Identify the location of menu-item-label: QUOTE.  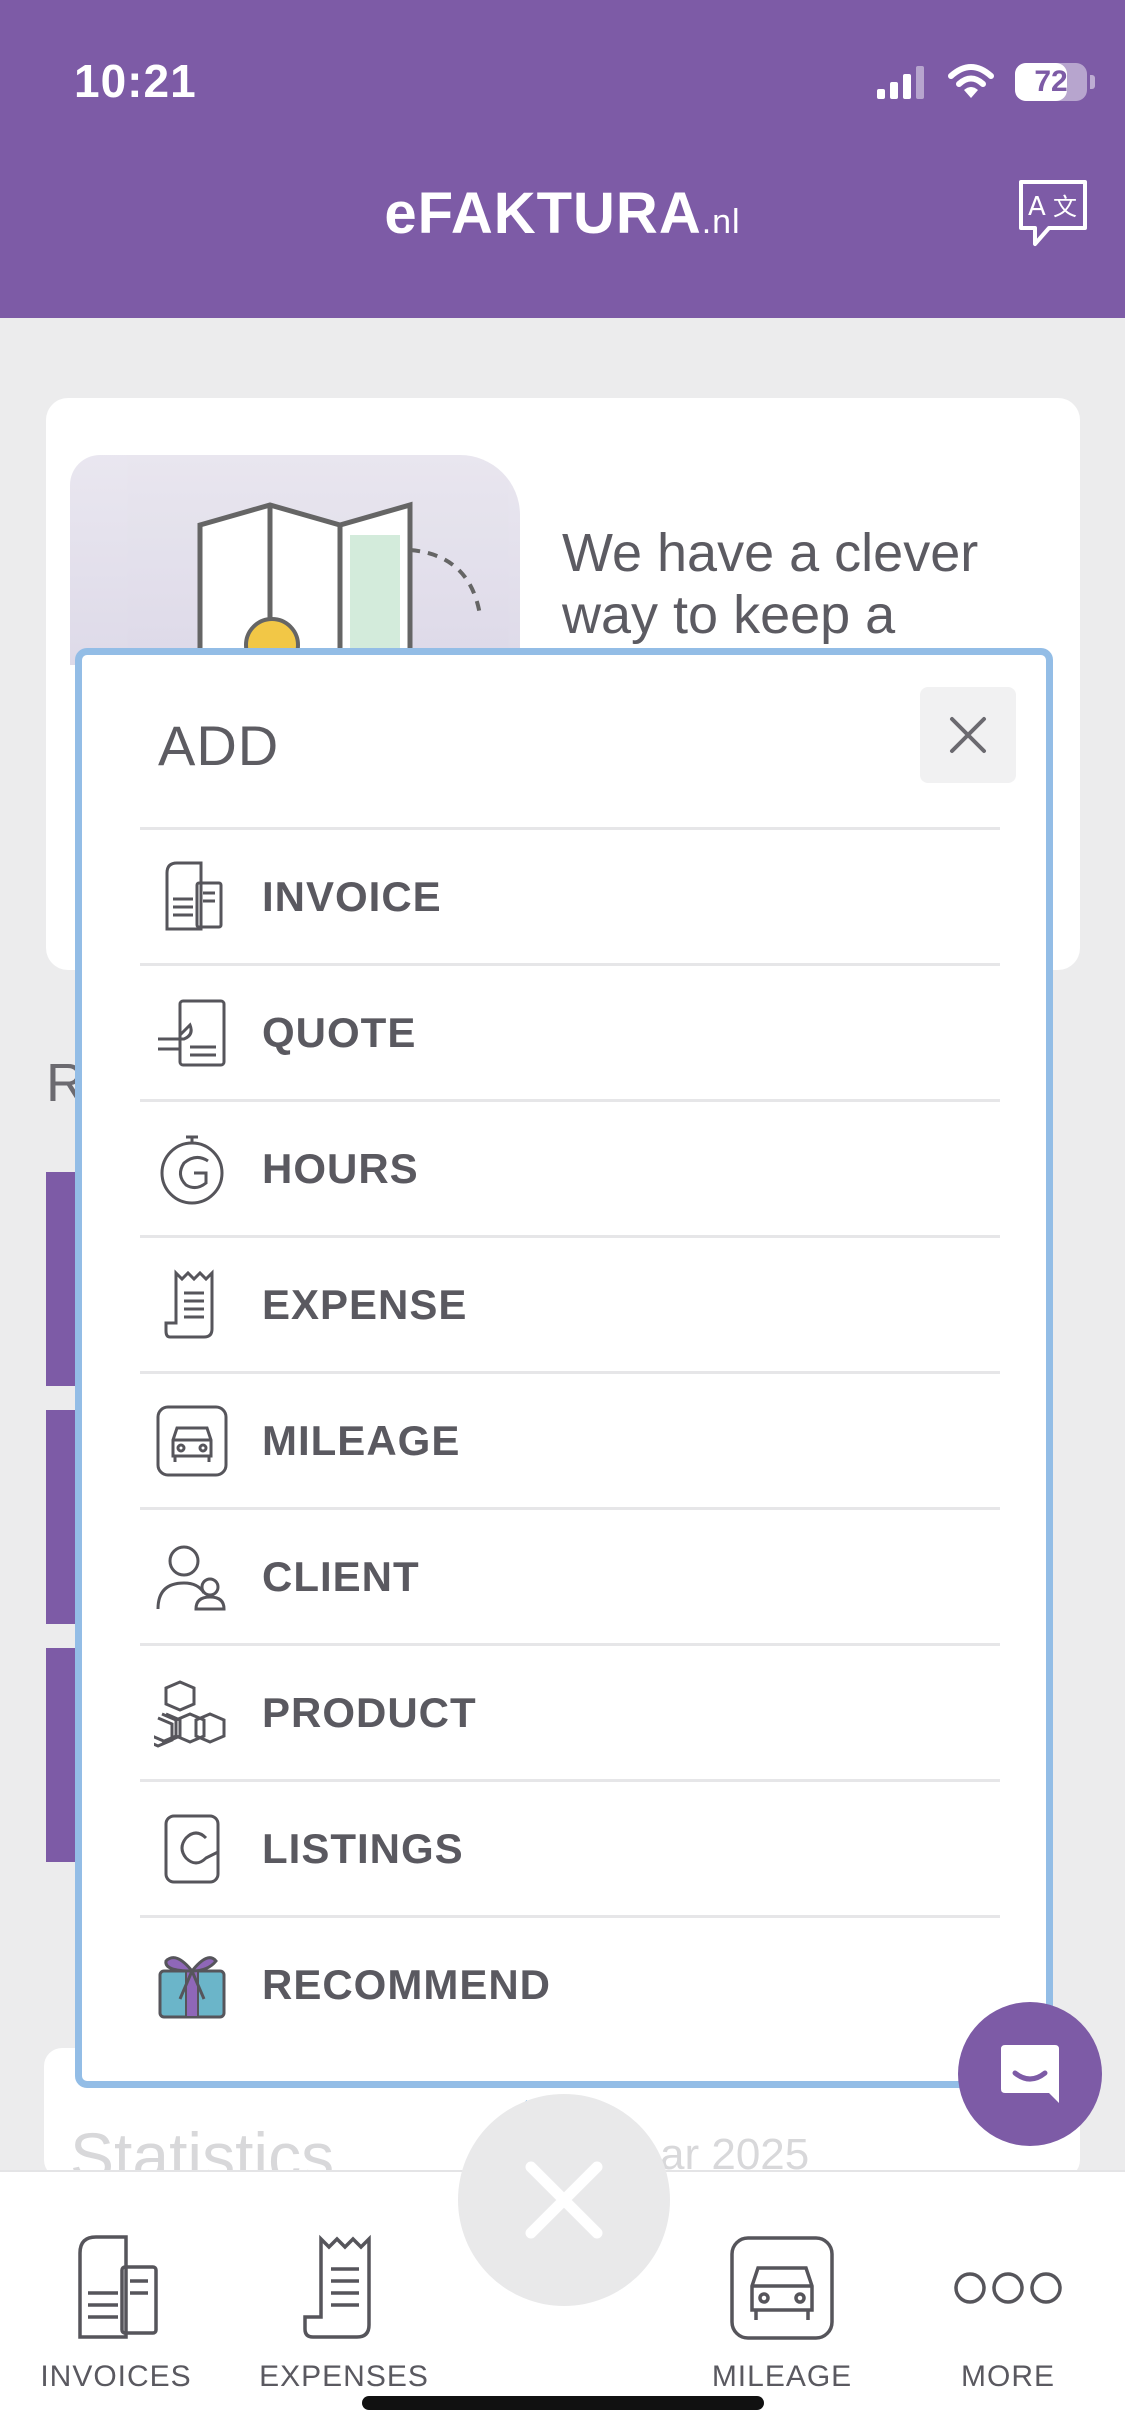
(339, 1032).